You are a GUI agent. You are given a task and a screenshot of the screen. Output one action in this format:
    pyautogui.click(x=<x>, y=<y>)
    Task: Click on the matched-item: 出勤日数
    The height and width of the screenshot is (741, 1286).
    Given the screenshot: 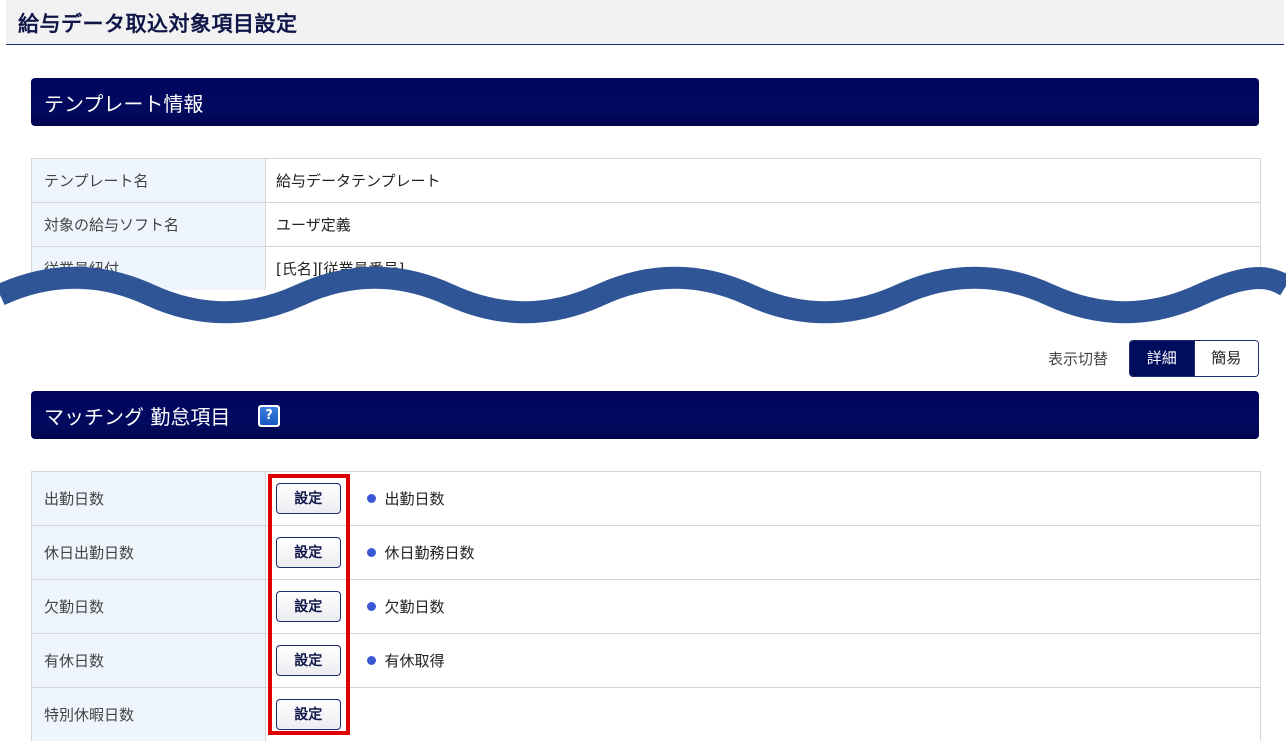 What is the action you would take?
    pyautogui.click(x=806, y=498)
    